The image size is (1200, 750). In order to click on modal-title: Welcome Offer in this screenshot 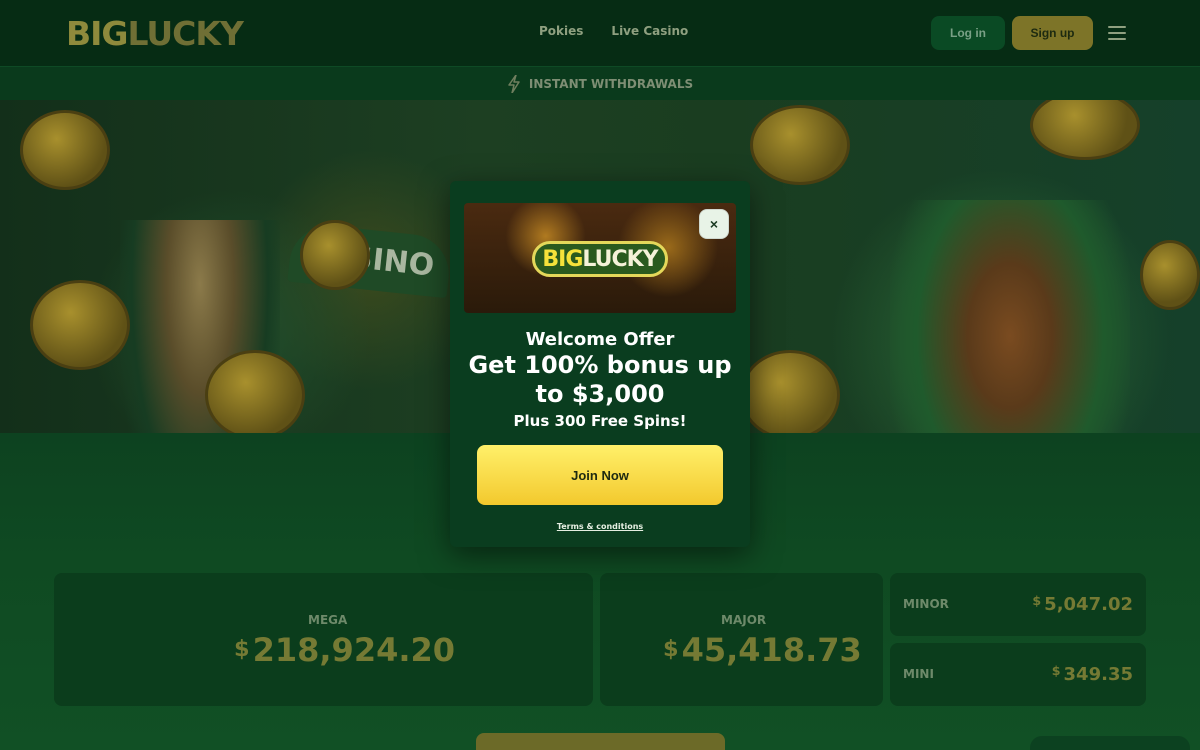, I will do `click(600, 339)`.